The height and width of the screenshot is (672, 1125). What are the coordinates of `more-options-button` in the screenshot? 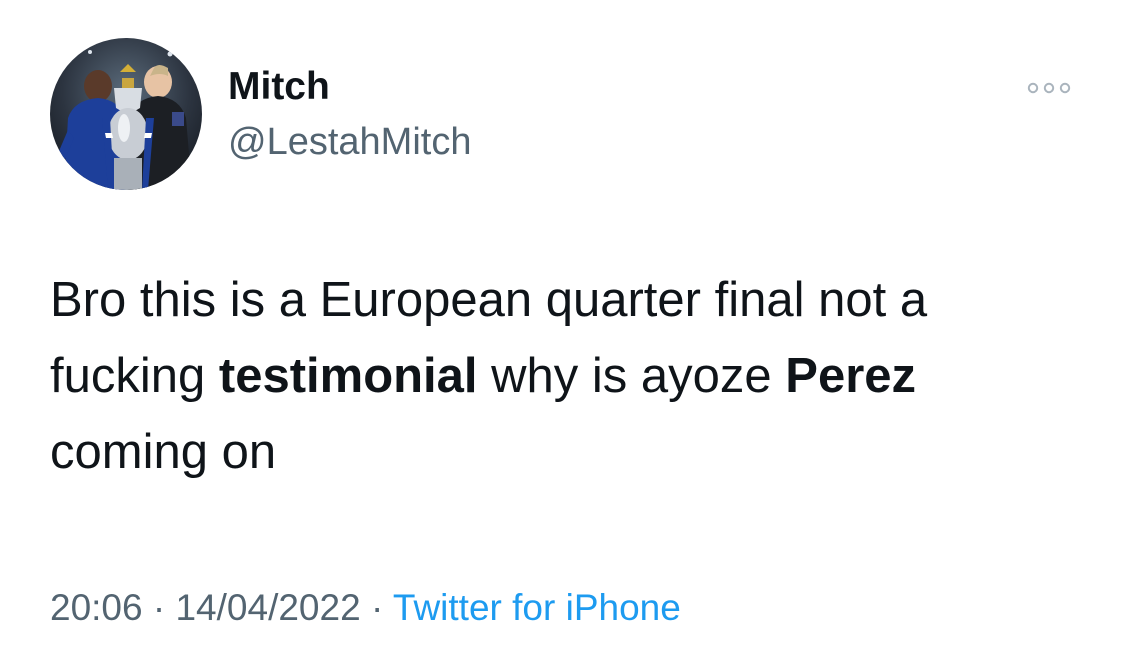 It's located at (1049, 88).